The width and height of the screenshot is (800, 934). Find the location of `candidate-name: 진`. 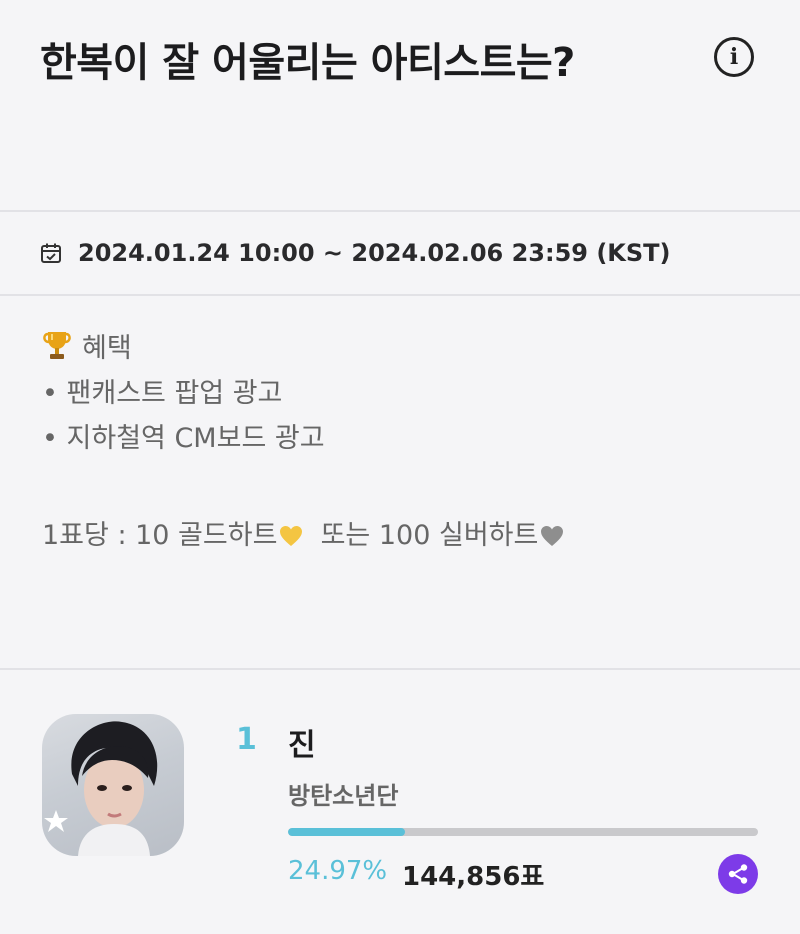

candidate-name: 진 is located at coordinates (302, 745).